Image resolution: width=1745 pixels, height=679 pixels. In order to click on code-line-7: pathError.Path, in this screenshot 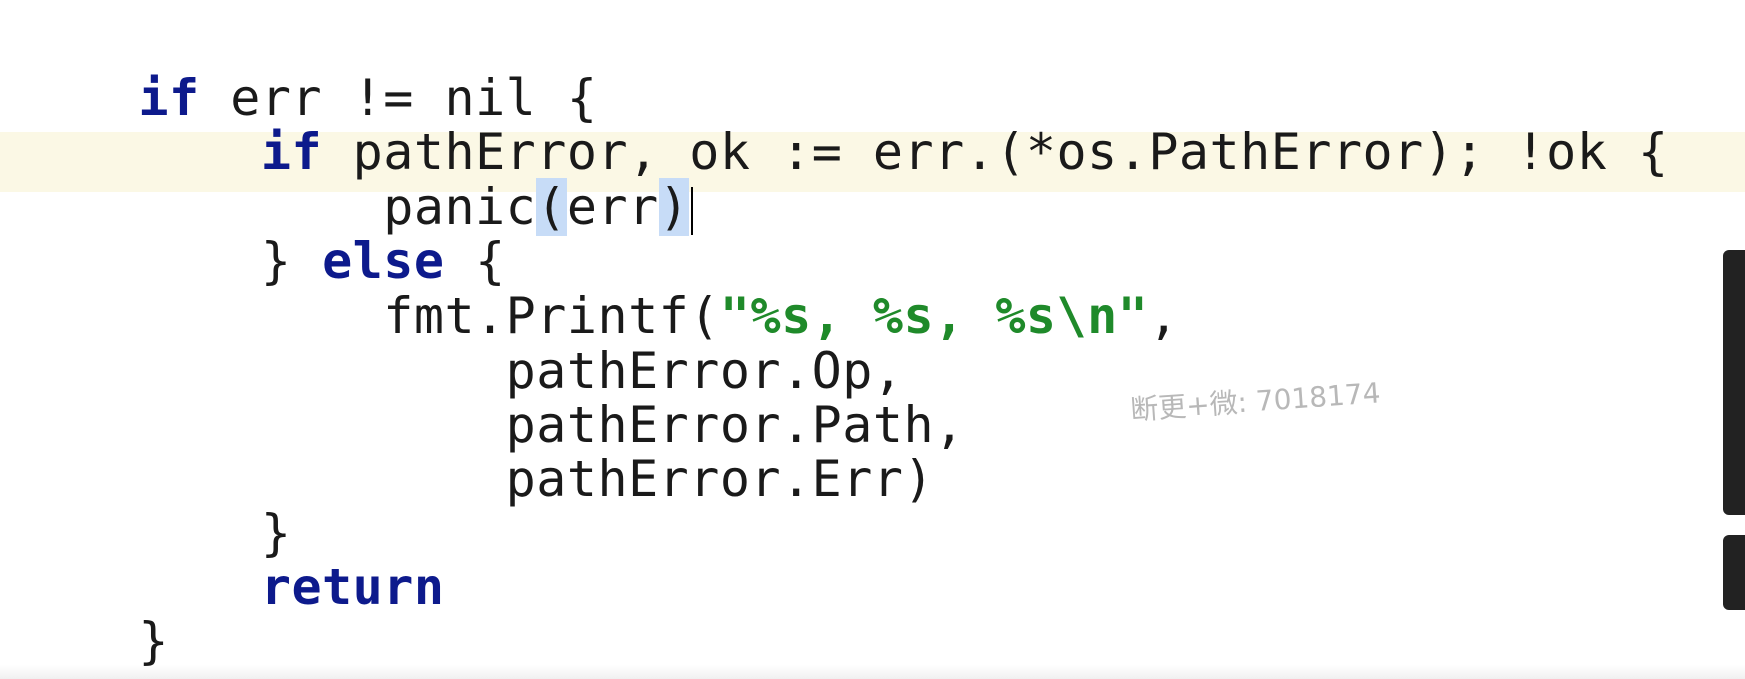, I will do `click(490, 394)`.